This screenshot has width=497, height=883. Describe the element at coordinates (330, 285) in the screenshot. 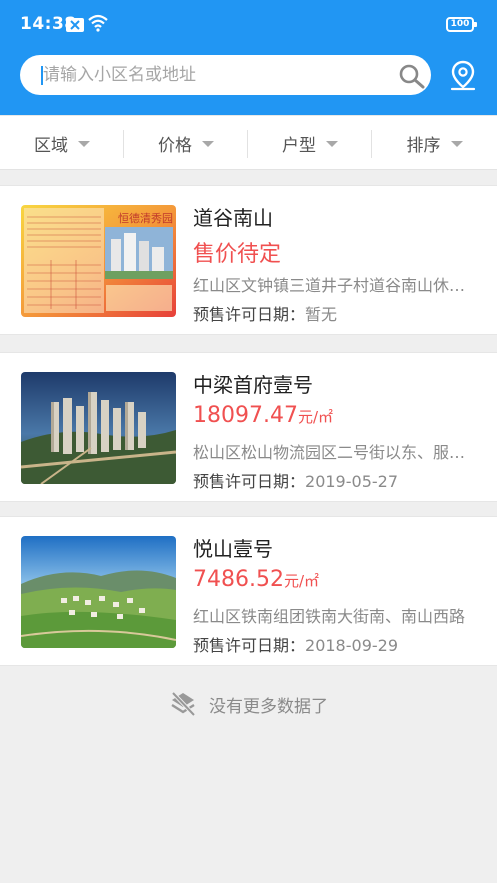

I see `listing-address: 红山区文钟镇三道井子村道谷南山休闲度假区` at that location.